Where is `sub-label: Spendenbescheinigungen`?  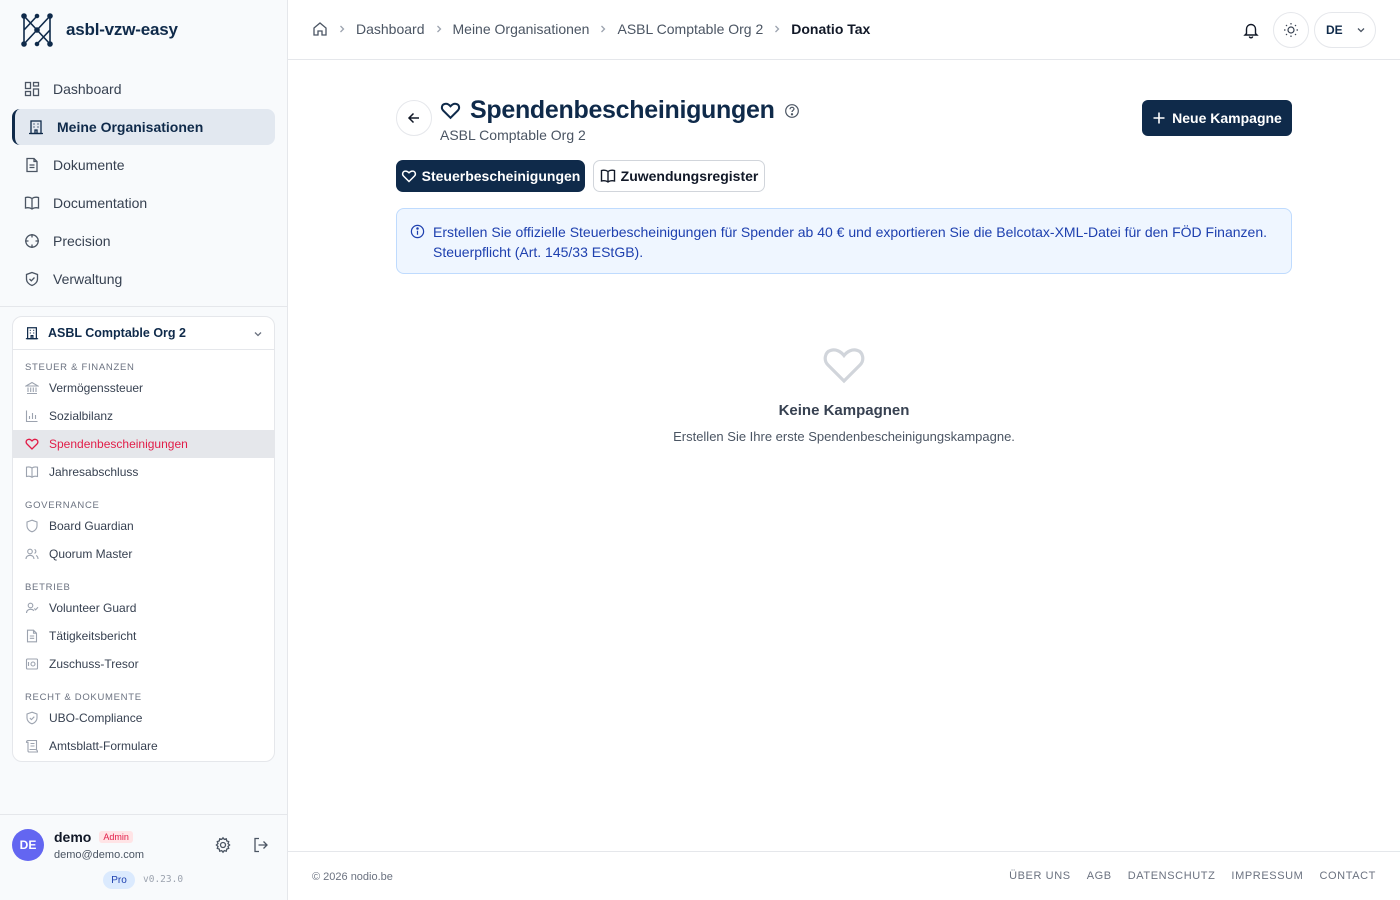
sub-label: Spendenbescheinigungen is located at coordinates (118, 444).